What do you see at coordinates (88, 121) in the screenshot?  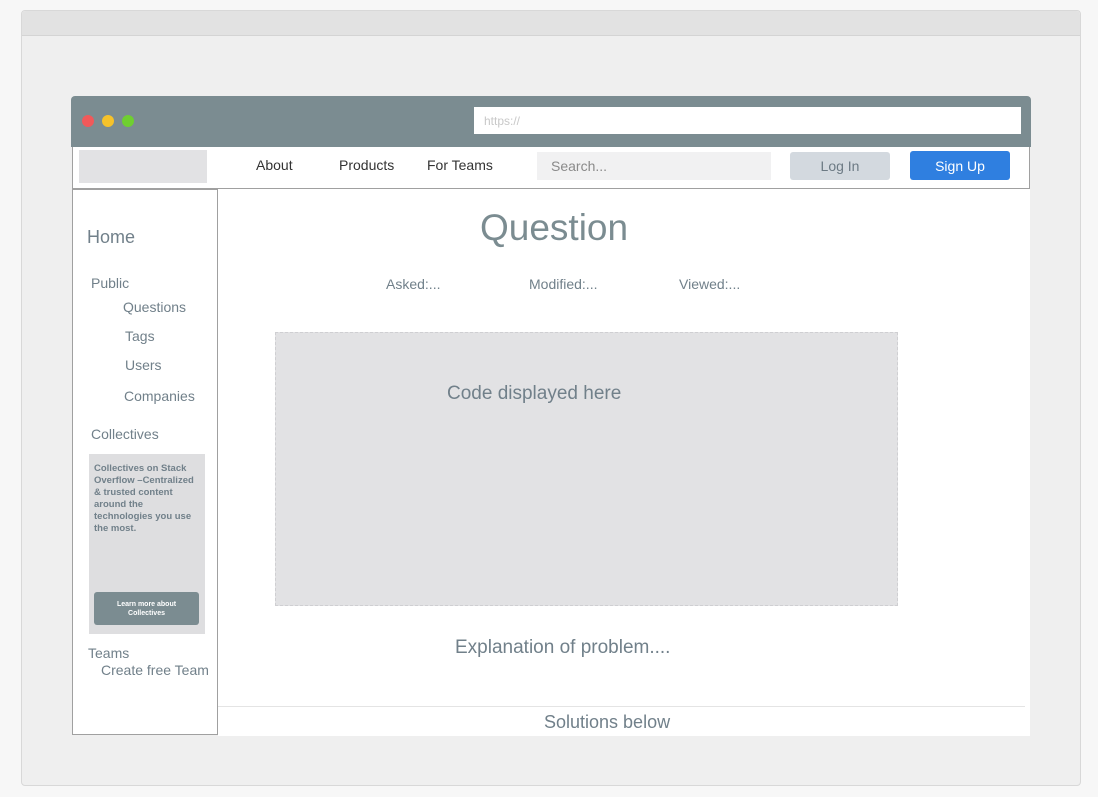 I see `close-dot-icon` at bounding box center [88, 121].